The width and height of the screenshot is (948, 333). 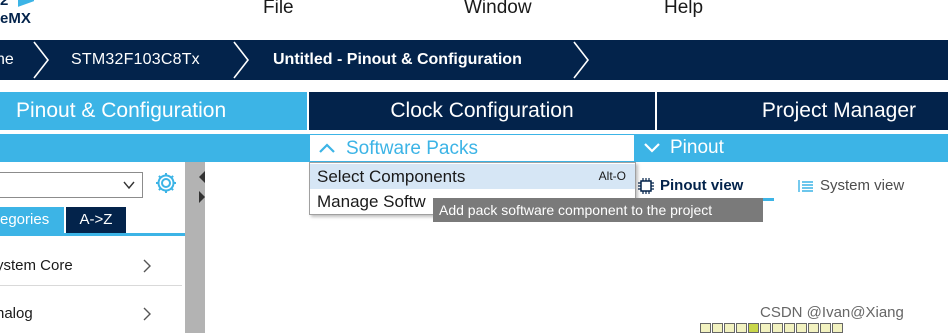 I want to click on menu-item-shortcut: Alt-O, so click(x=612, y=176).